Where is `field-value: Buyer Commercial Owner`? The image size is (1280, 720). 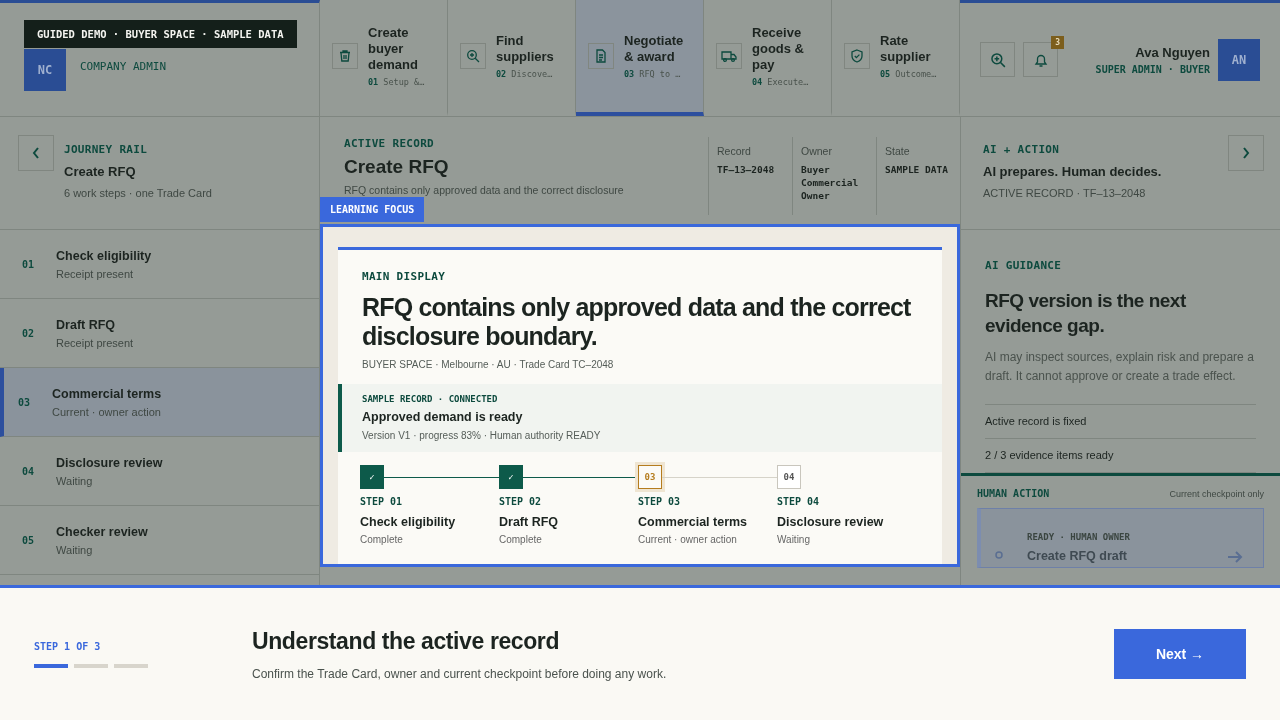
field-value: Buyer Commercial Owner is located at coordinates (830, 182).